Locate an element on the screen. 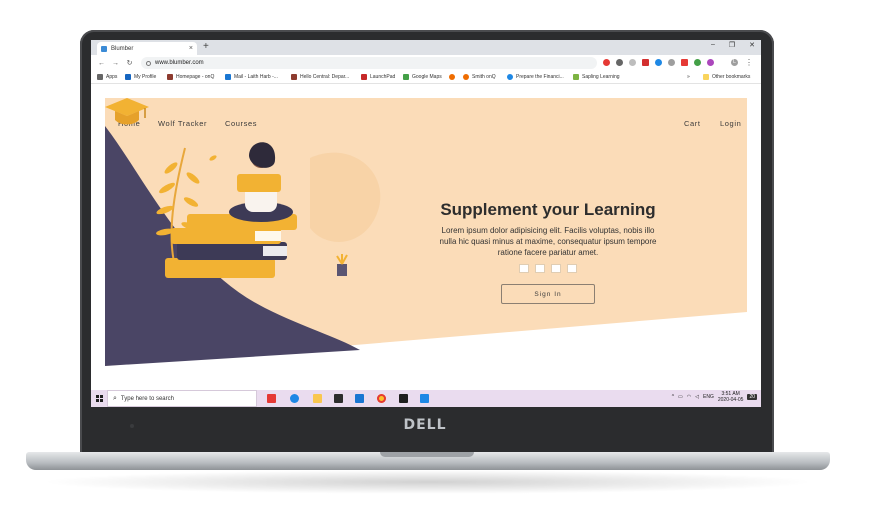 This screenshot has width=871, height=529. tab-title: Blumber is located at coordinates (122, 48).